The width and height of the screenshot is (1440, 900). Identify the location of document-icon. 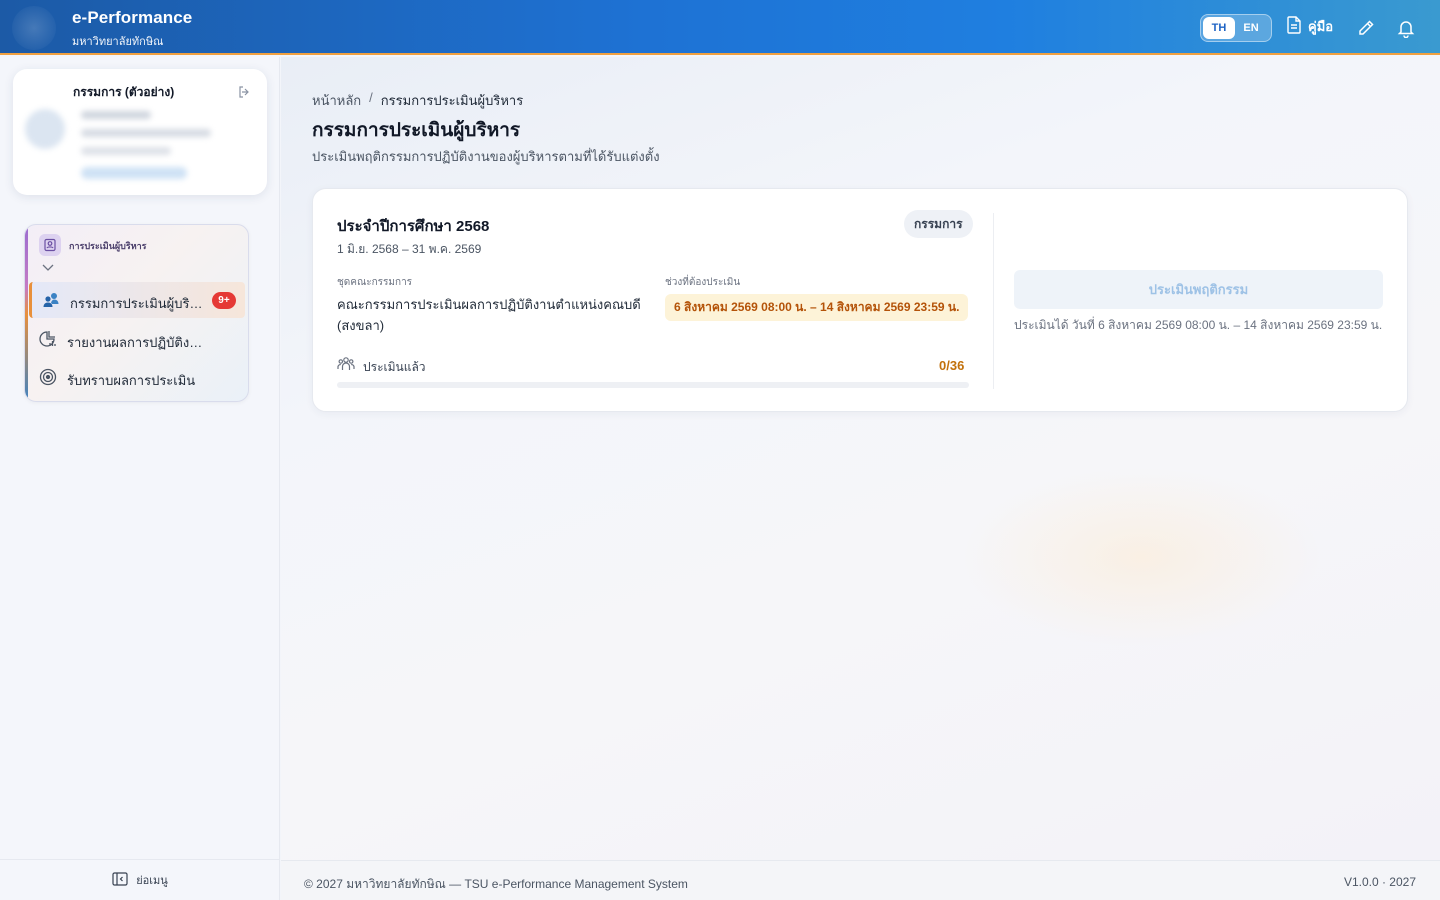
(1294, 26).